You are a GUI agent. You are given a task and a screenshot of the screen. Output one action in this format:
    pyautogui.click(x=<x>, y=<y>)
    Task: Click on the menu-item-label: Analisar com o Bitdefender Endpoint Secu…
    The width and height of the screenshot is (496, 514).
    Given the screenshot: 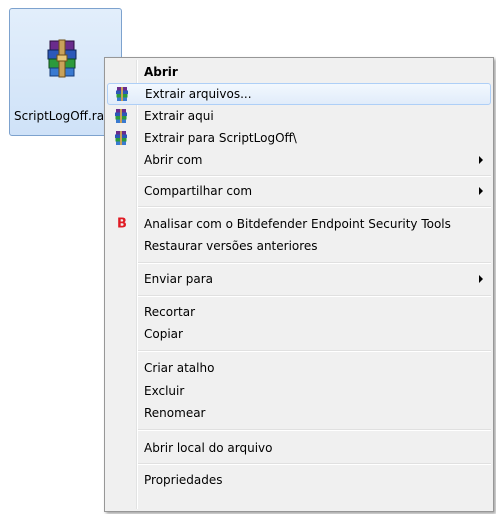 What is the action you would take?
    pyautogui.click(x=297, y=224)
    